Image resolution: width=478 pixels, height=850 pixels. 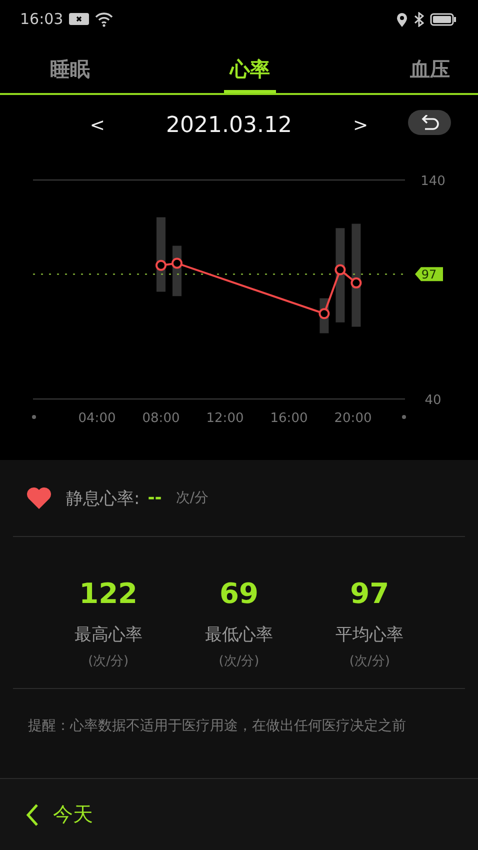 What do you see at coordinates (239, 594) in the screenshot?
I see `stat-value: 69` at bounding box center [239, 594].